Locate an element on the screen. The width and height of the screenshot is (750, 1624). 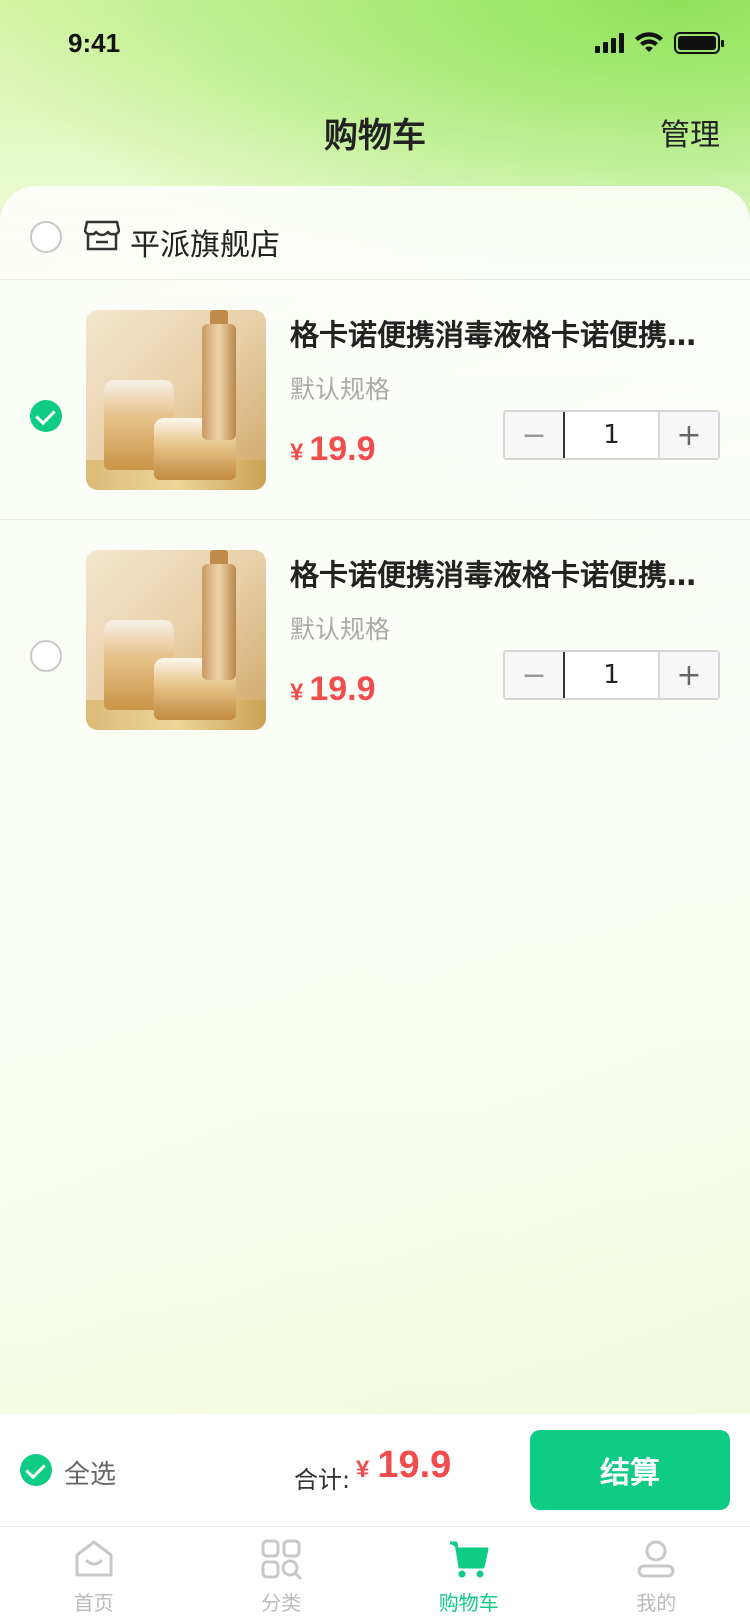
shop-header: 平派旗舰店 is located at coordinates (375, 233).